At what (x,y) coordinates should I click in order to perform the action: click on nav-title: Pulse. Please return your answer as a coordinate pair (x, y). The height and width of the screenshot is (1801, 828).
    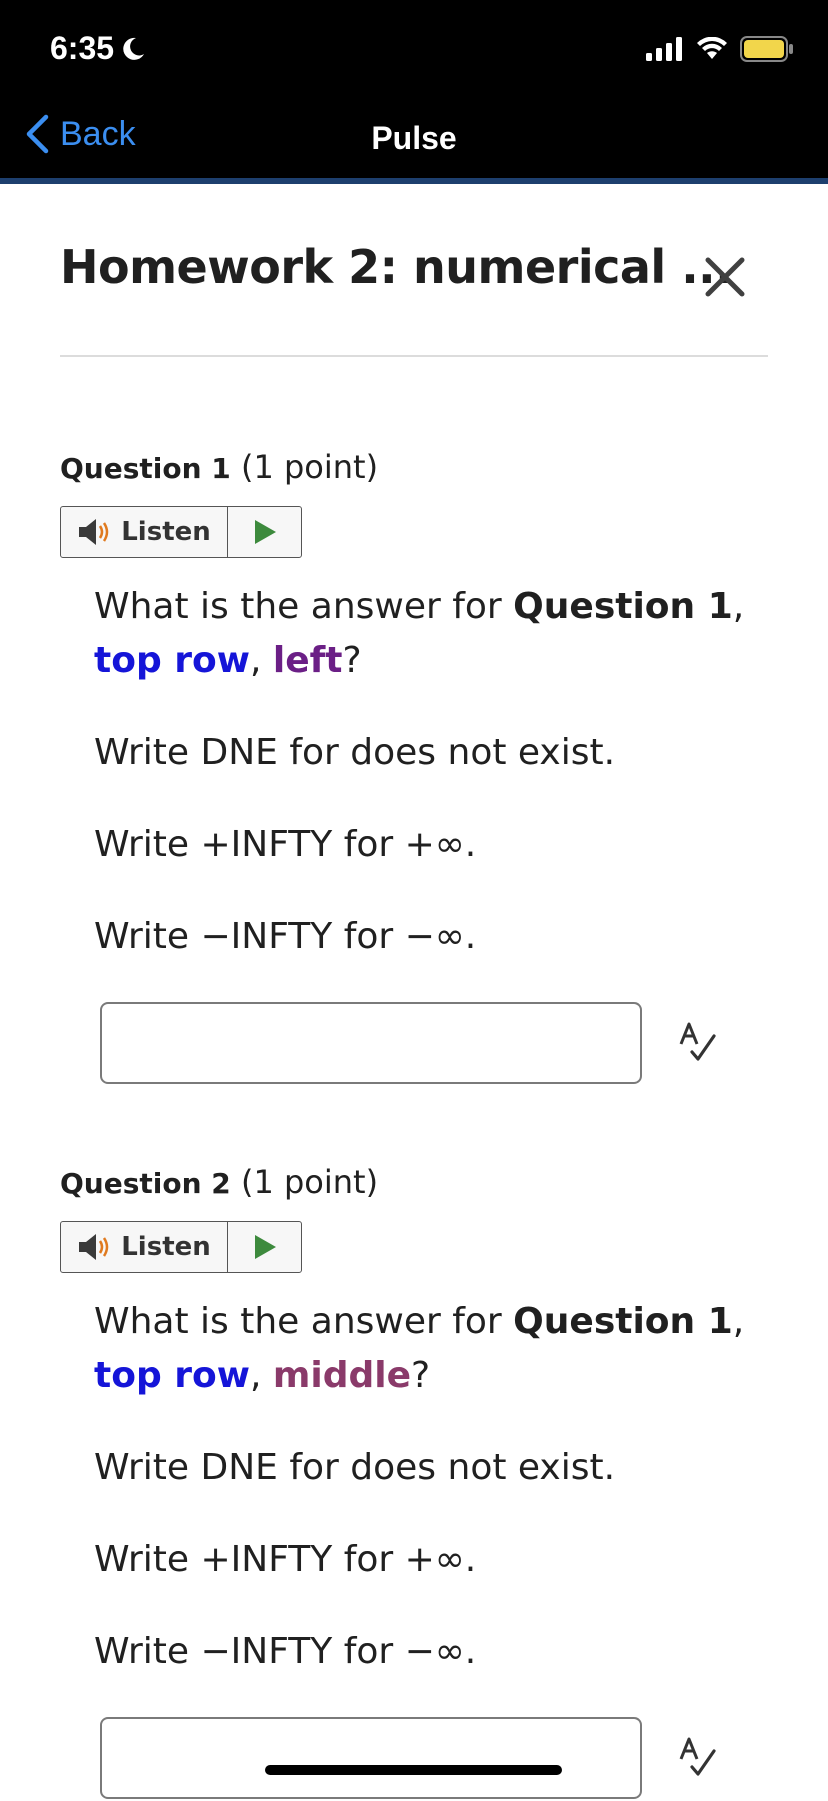
    Looking at the image, I should click on (414, 138).